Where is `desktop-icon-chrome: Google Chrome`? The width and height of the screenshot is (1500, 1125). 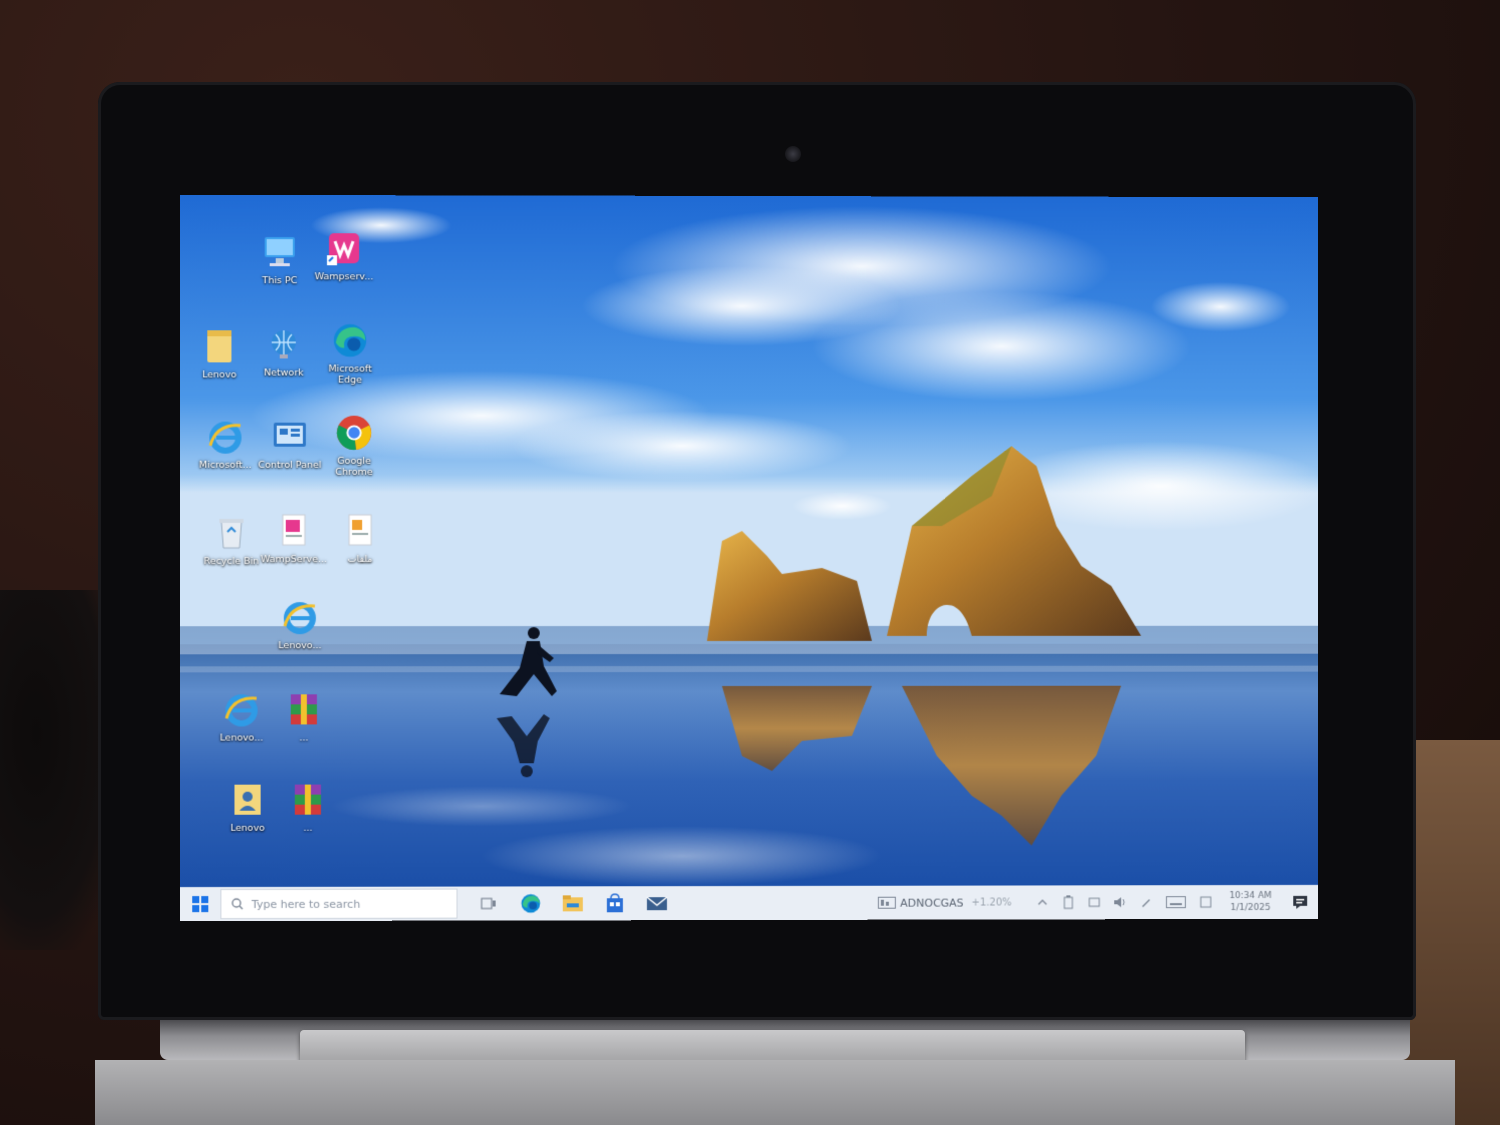
desktop-icon-chrome: Google Chrome is located at coordinates (354, 446).